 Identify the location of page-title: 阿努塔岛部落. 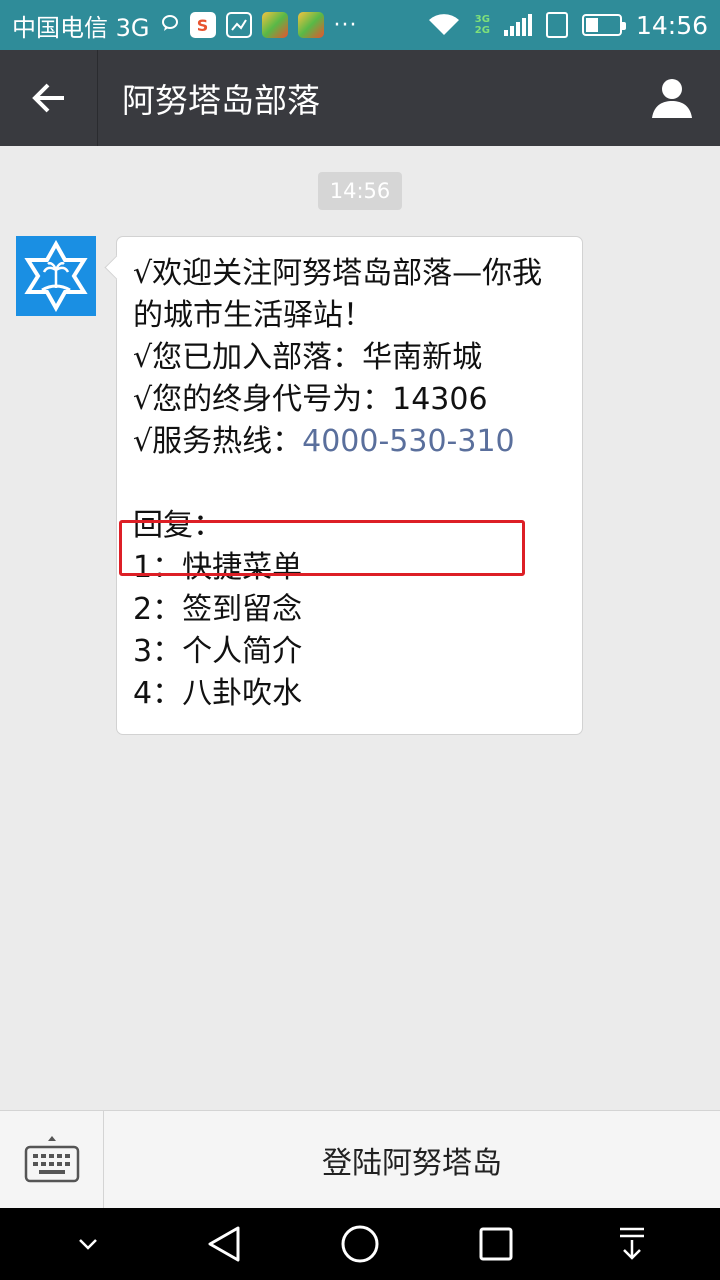
(221, 100).